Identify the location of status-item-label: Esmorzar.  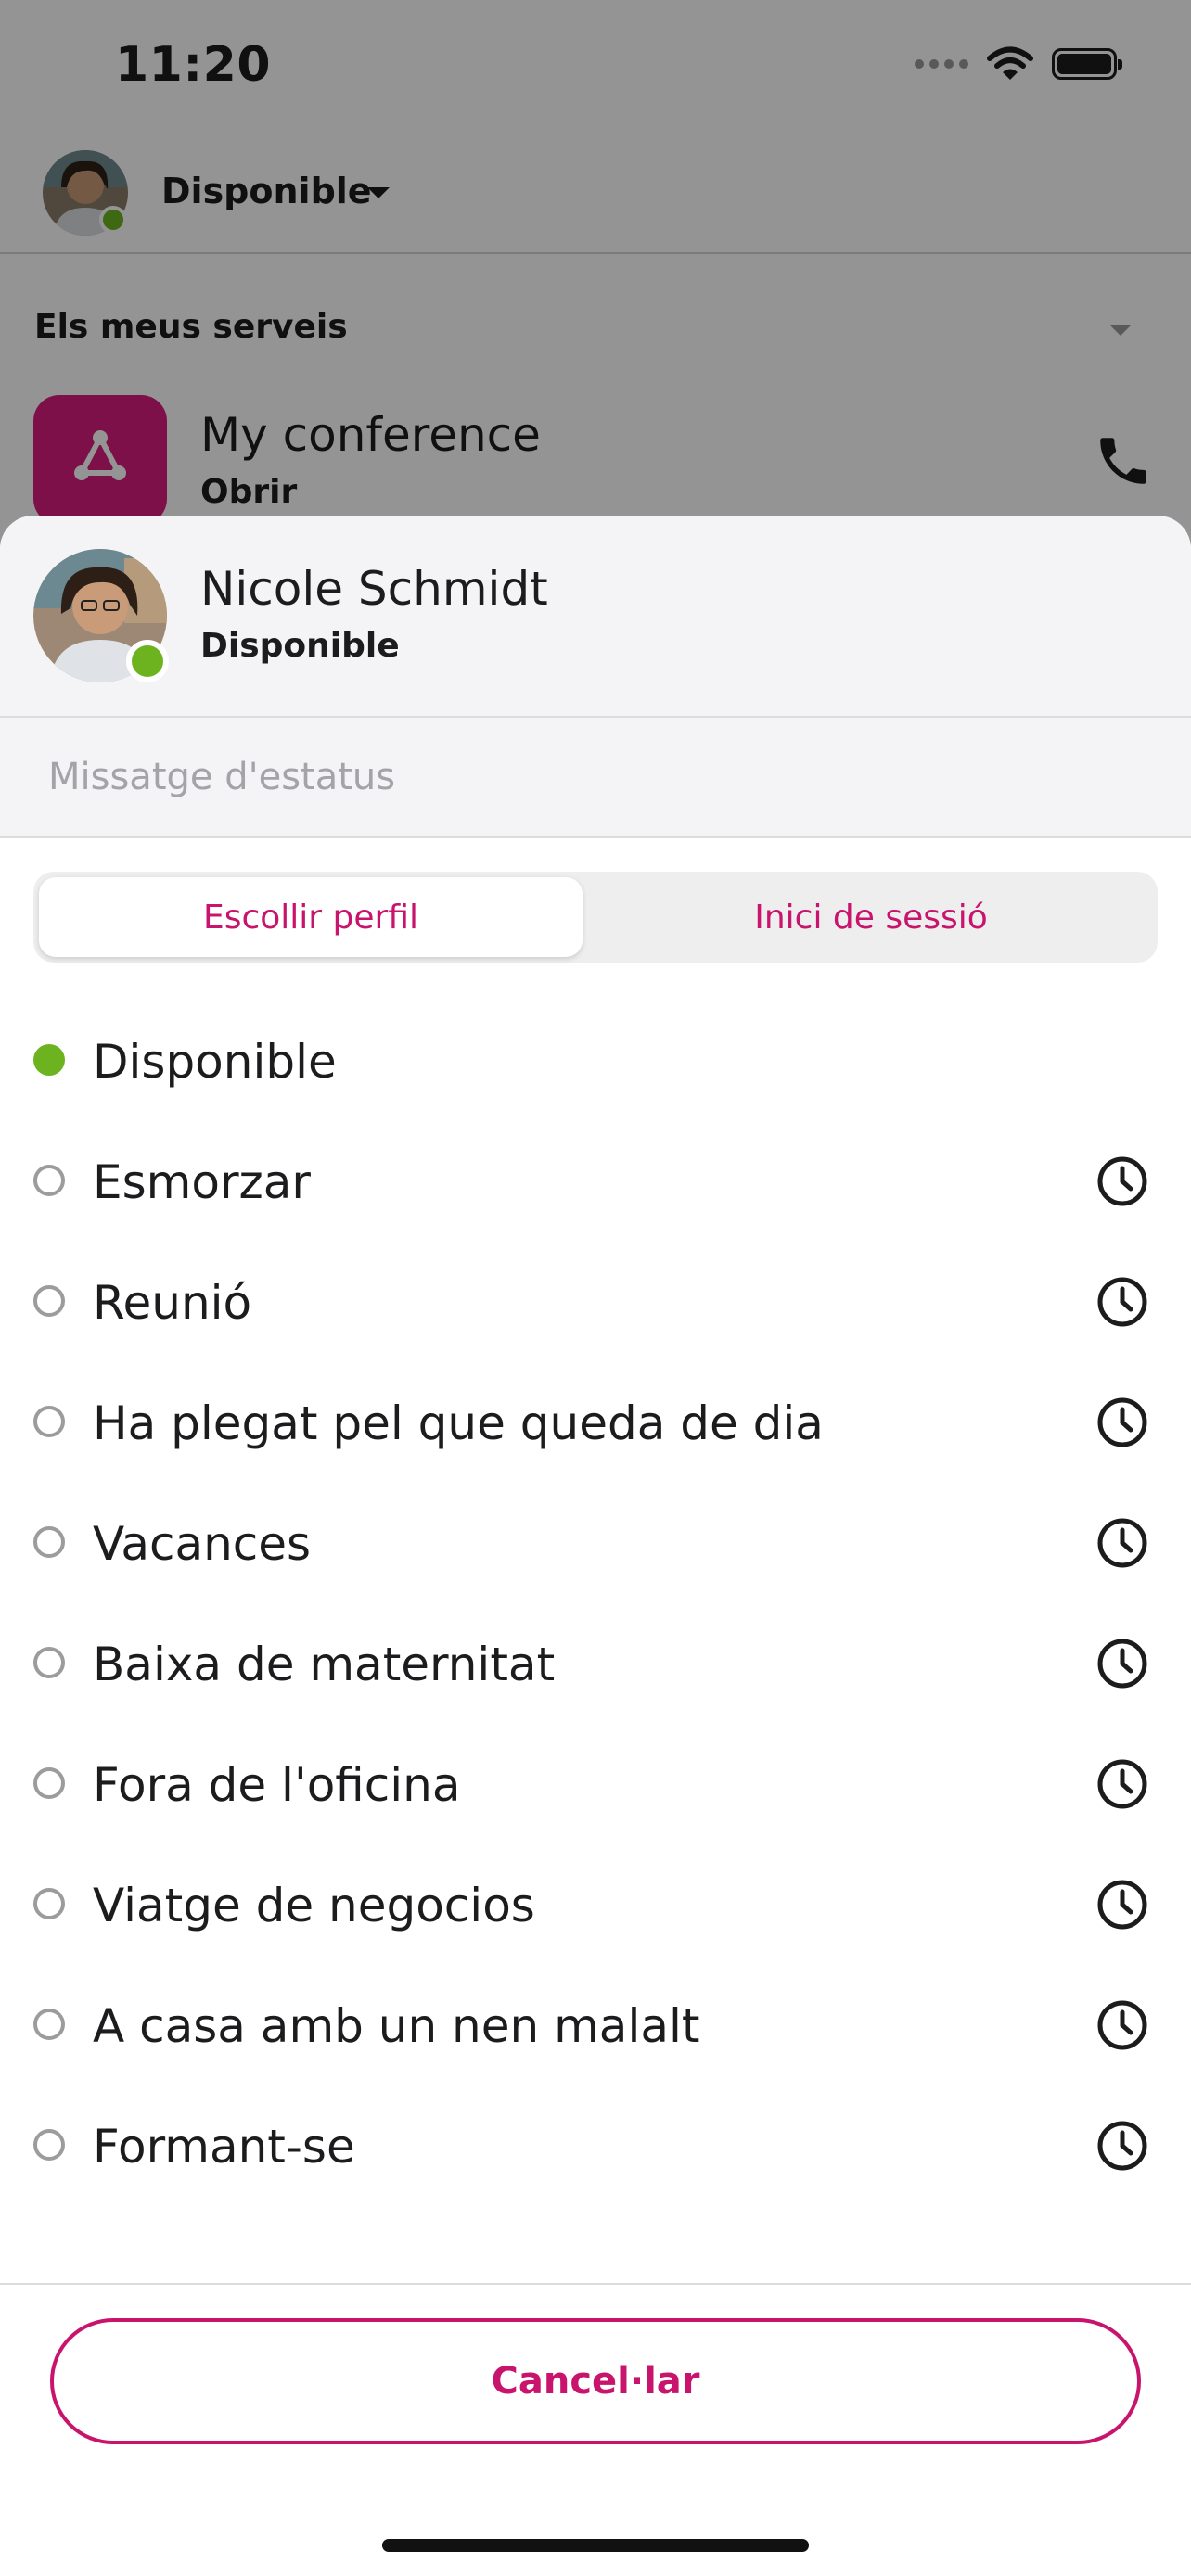
(202, 1182).